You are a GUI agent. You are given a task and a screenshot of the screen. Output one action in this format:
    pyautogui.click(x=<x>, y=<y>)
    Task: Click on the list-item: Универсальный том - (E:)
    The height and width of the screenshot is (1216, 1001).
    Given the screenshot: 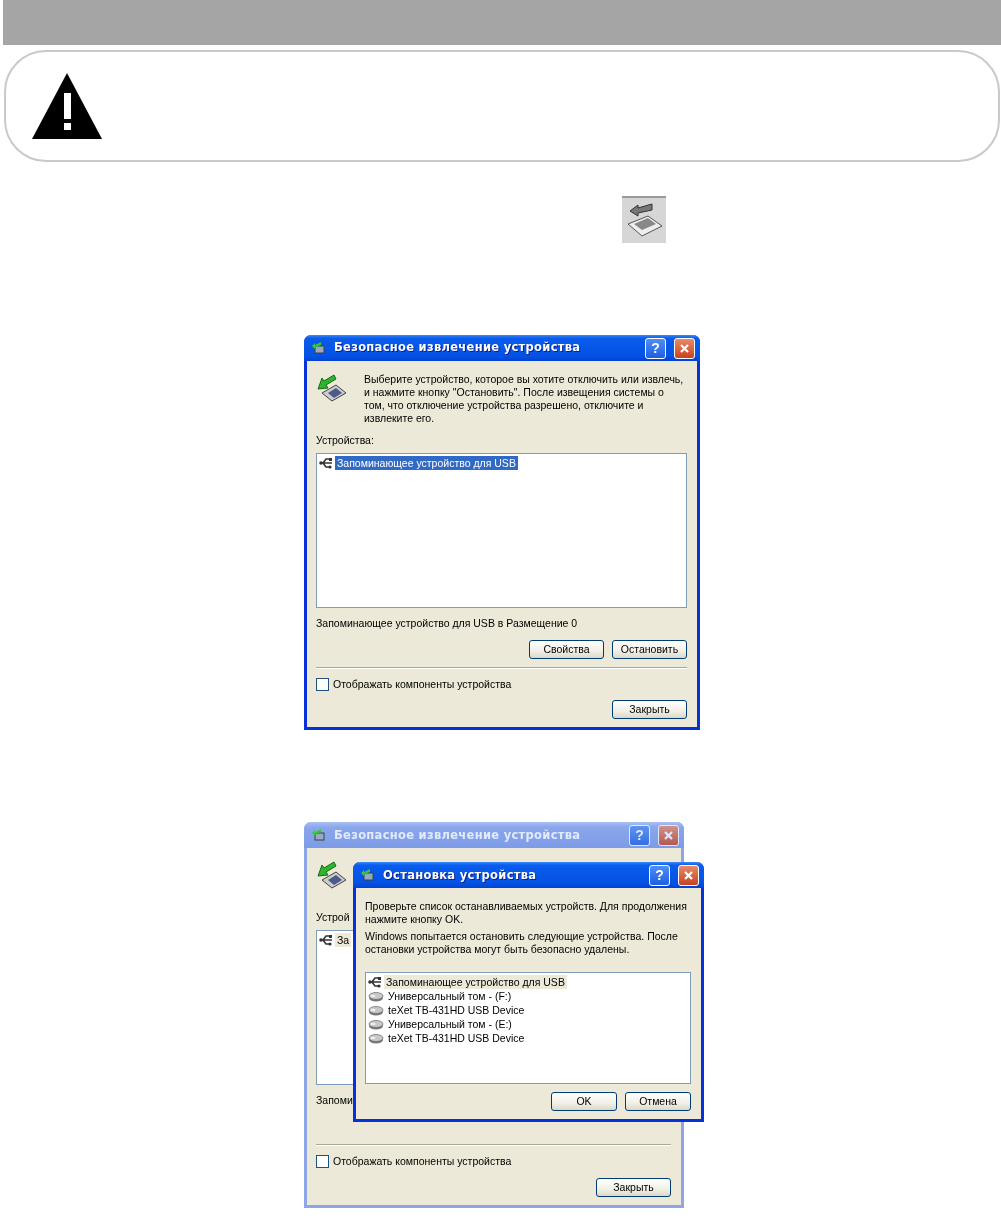 What is the action you would take?
    pyautogui.click(x=450, y=1024)
    